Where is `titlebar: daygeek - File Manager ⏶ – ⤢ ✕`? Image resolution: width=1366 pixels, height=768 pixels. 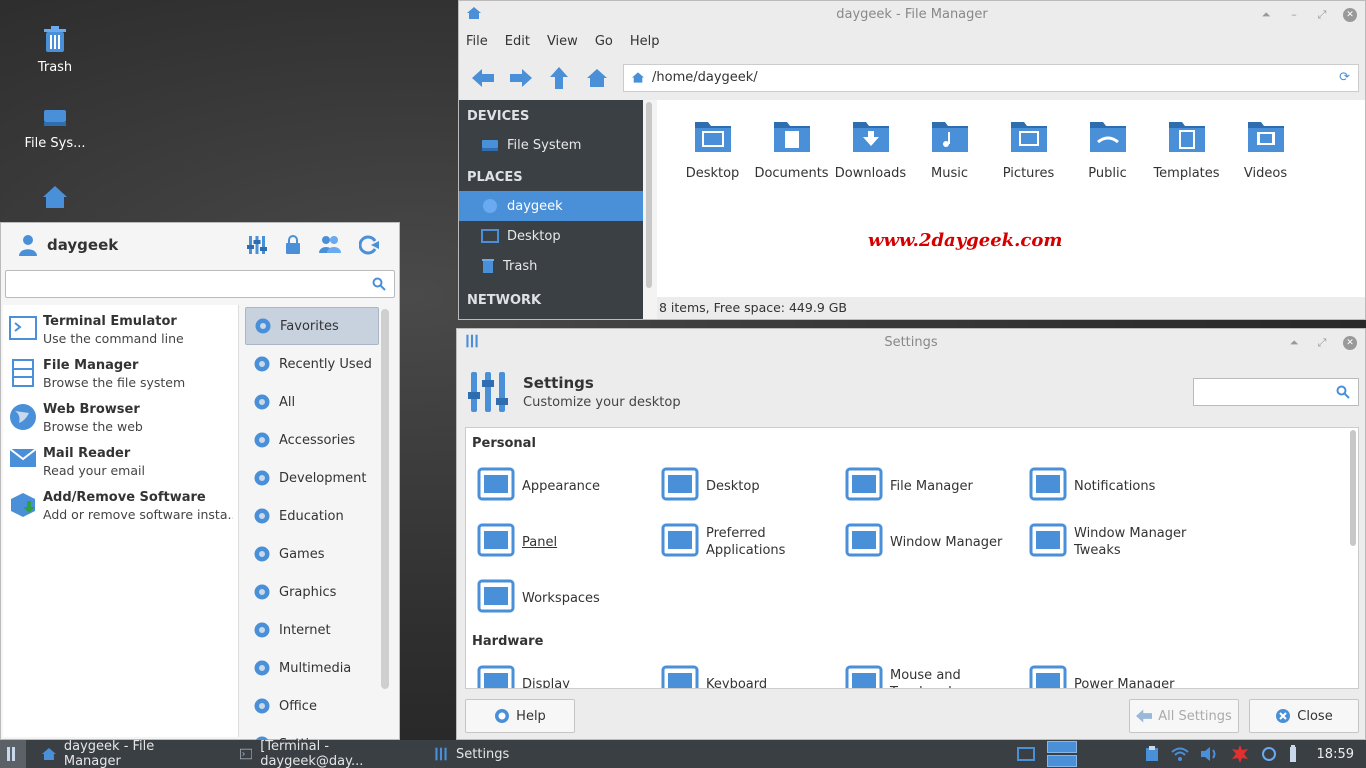
titlebar: daygeek - File Manager ⏶ – ⤢ ✕ is located at coordinates (912, 14).